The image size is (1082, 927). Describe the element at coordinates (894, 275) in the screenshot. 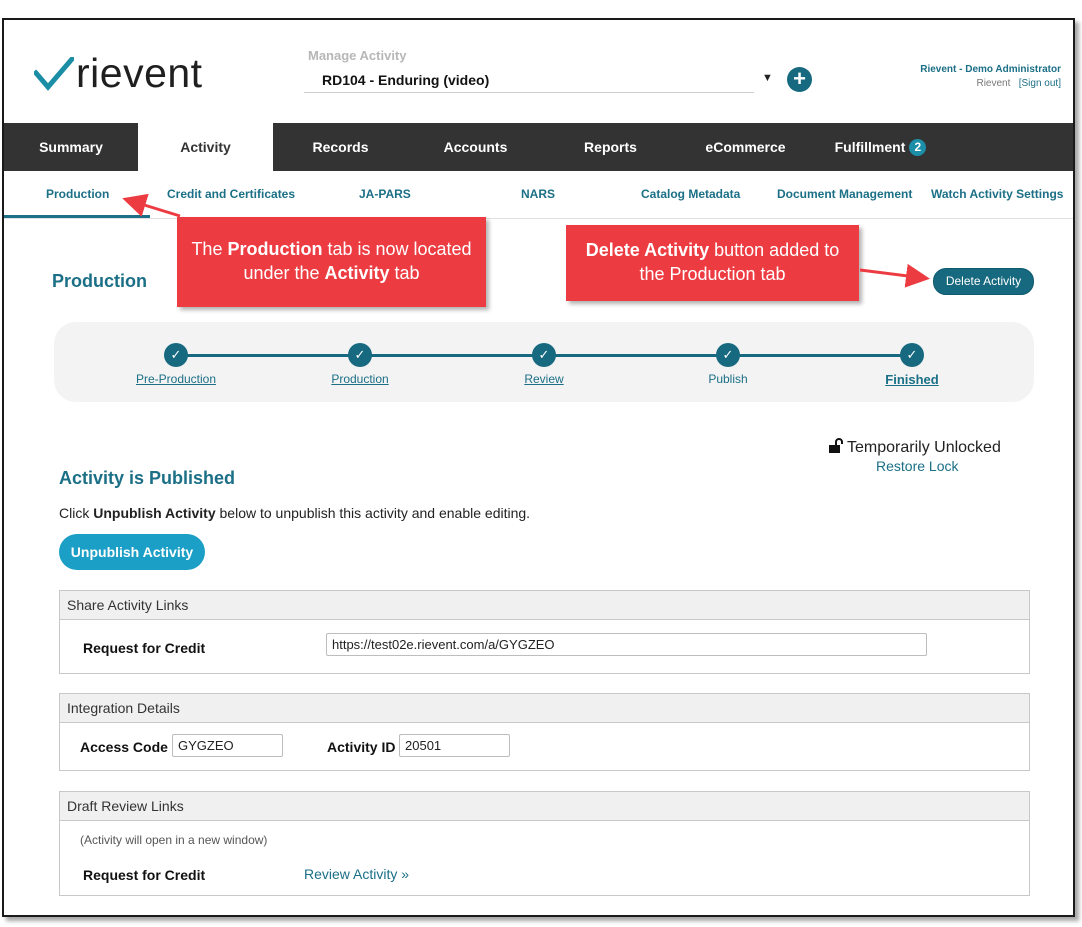

I see `arrow-to-delete-button` at that location.